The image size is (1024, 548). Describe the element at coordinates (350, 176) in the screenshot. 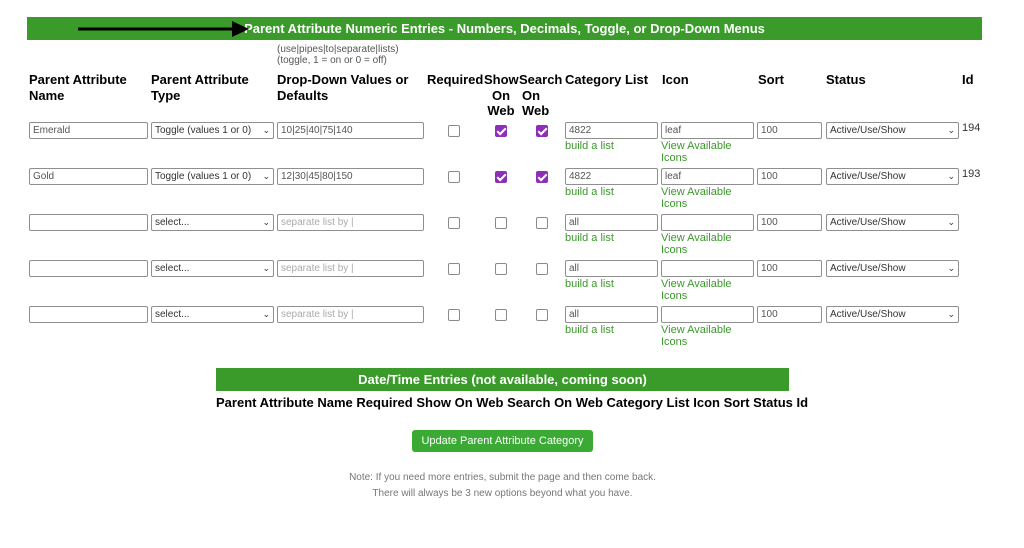

I see `values-input: 12|30|45|80|150` at that location.